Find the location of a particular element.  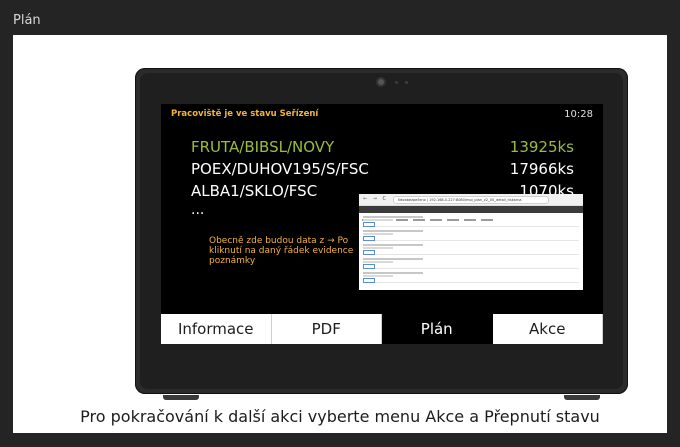

page-label: Plán is located at coordinates (27, 20).